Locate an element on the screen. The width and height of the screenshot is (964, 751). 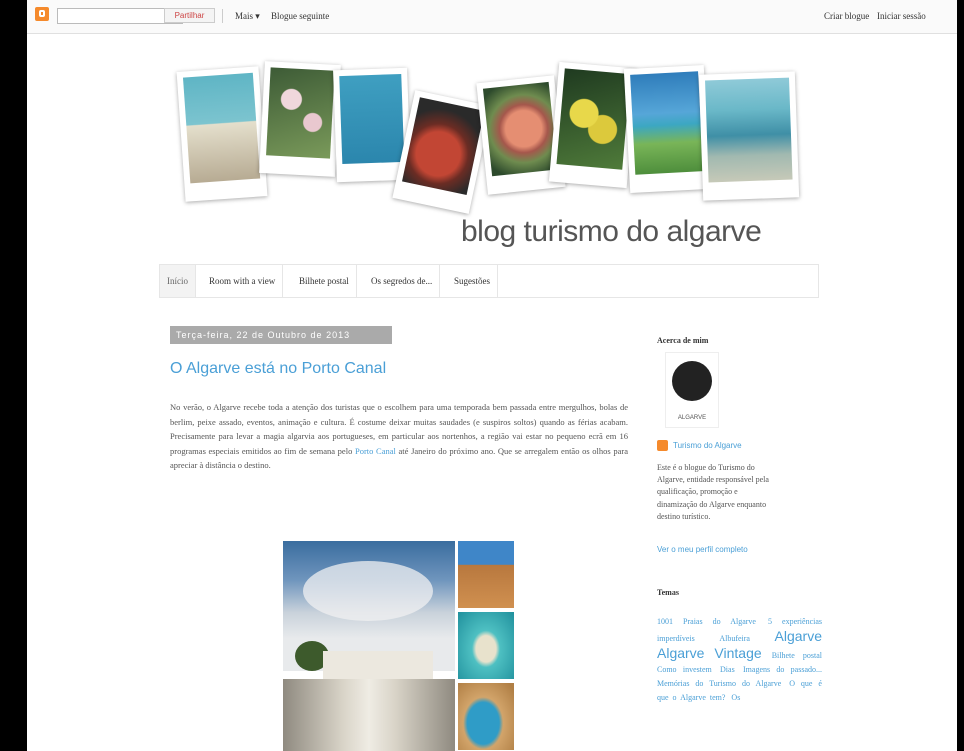
tab-inicio: Início is located at coordinates (178, 281).